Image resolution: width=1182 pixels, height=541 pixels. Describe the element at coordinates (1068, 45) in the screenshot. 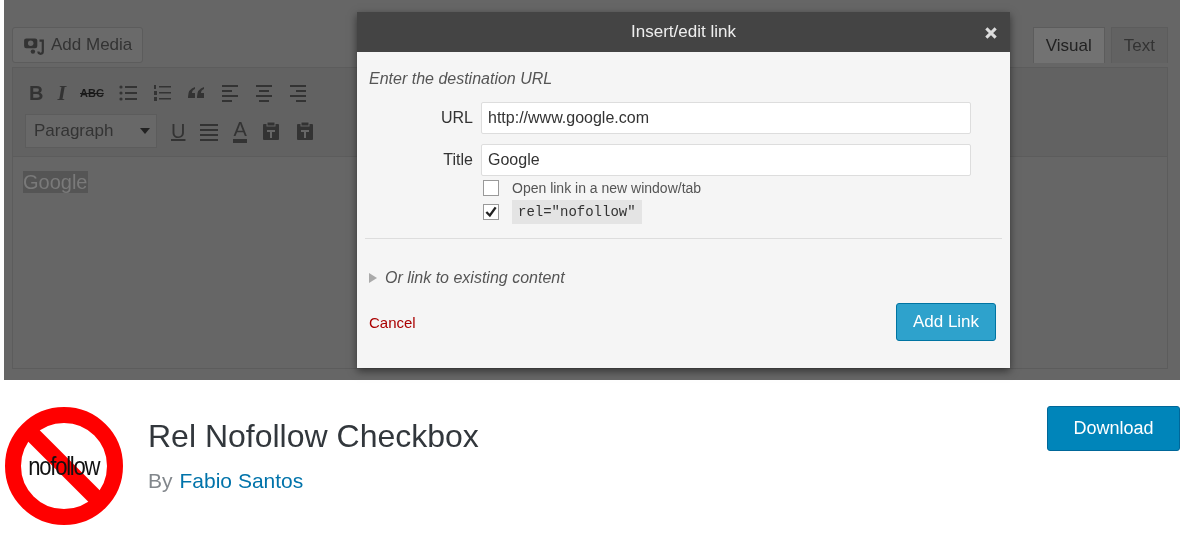

I see `editor-tab: Visual` at that location.